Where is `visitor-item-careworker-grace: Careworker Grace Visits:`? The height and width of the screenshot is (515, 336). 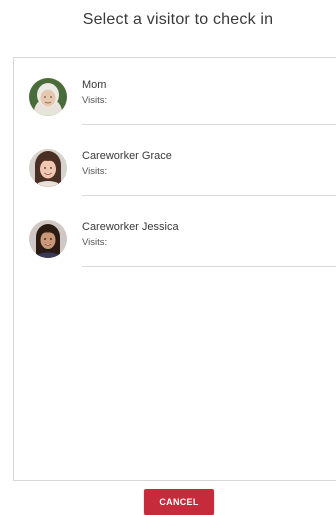
visitor-item-careworker-grace: Careworker Grace Visits: is located at coordinates (175, 165).